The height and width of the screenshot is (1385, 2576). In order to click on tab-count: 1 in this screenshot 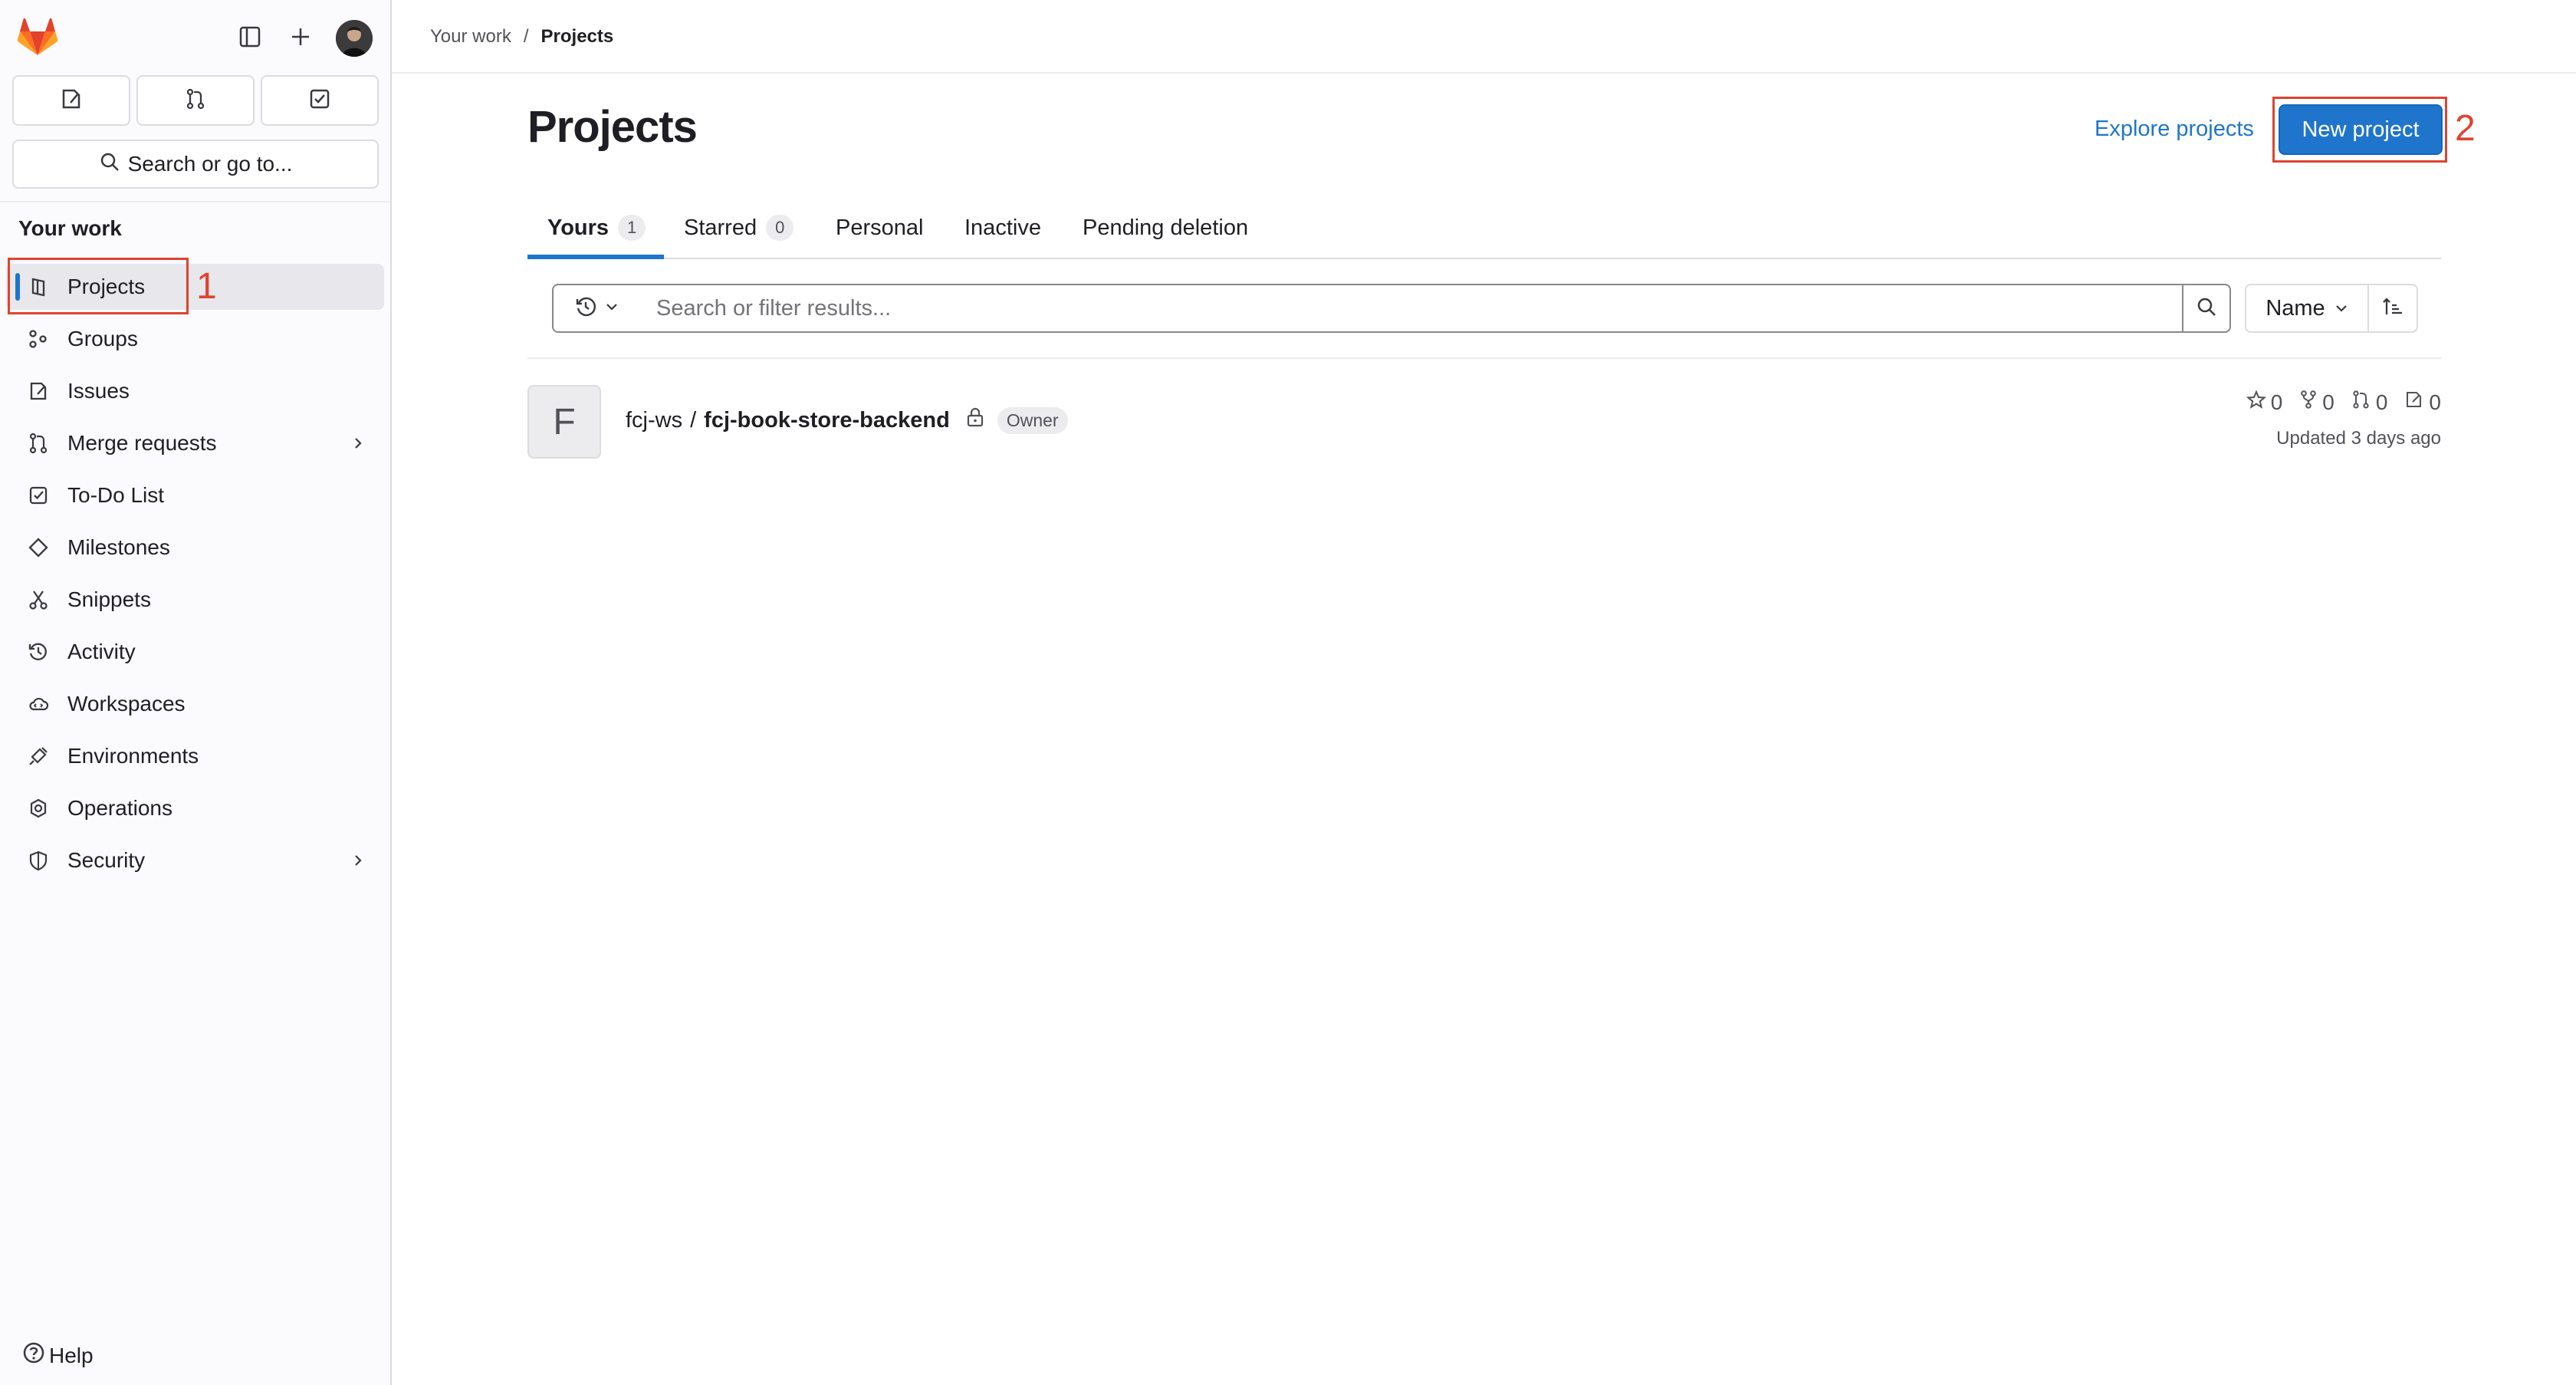, I will do `click(632, 228)`.